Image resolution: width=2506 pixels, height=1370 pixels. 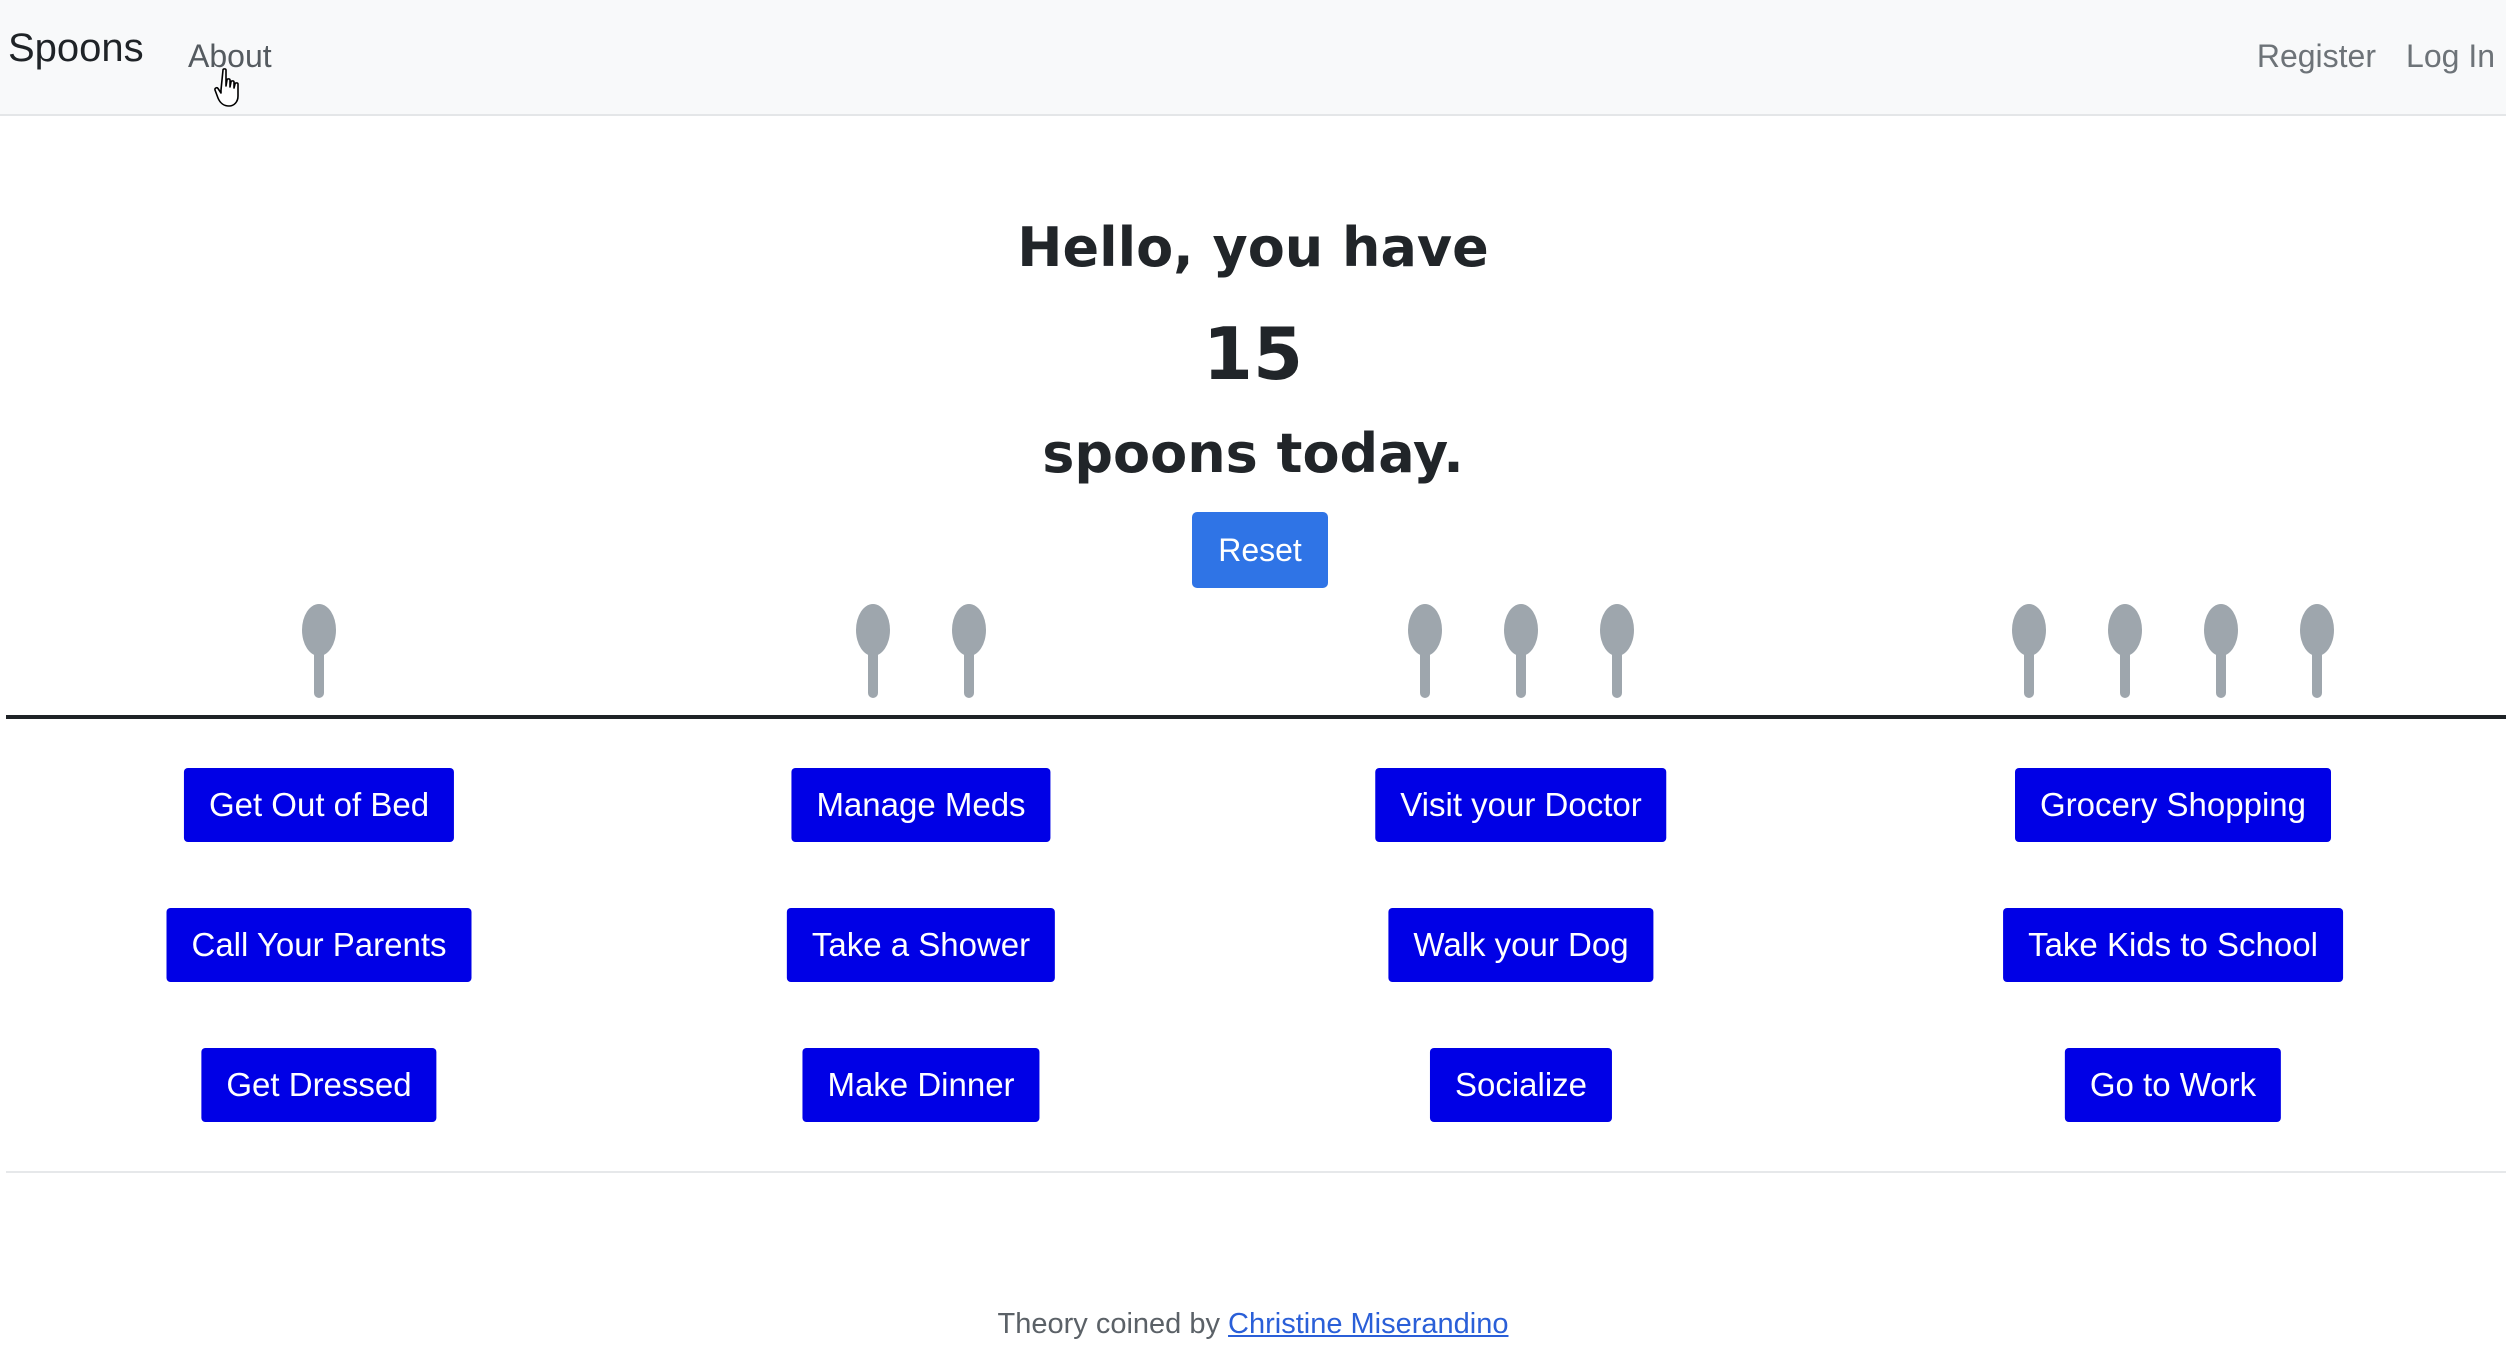 What do you see at coordinates (319, 1085) in the screenshot?
I see `activity-button-get-dressed: Get Dressed` at bounding box center [319, 1085].